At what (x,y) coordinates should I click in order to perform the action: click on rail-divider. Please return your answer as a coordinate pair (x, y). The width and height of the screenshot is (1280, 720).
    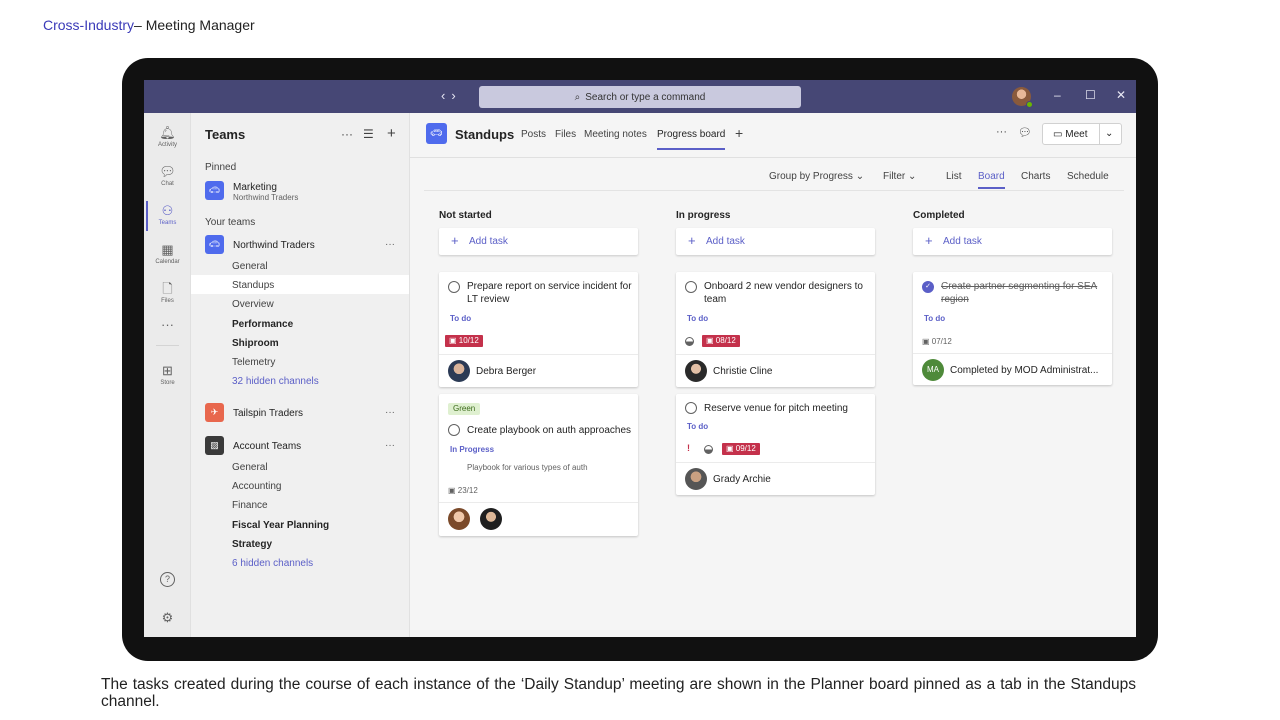
    Looking at the image, I should click on (167, 345).